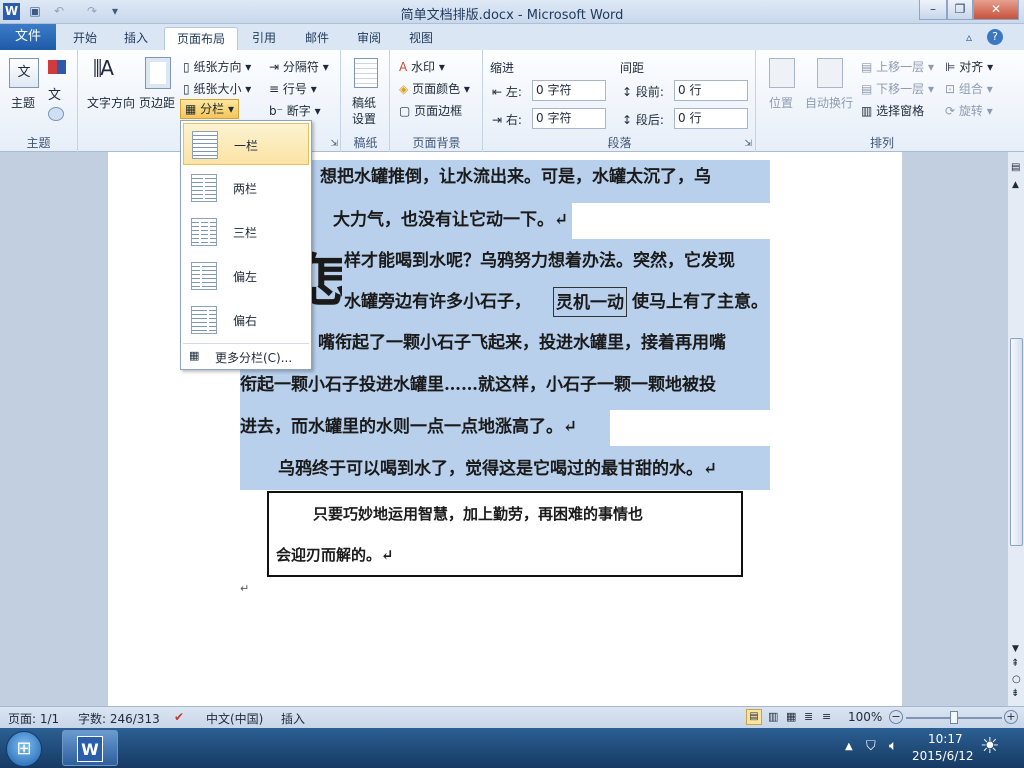  What do you see at coordinates (830, 73) in the screenshot?
I see `wrap-text-icon` at bounding box center [830, 73].